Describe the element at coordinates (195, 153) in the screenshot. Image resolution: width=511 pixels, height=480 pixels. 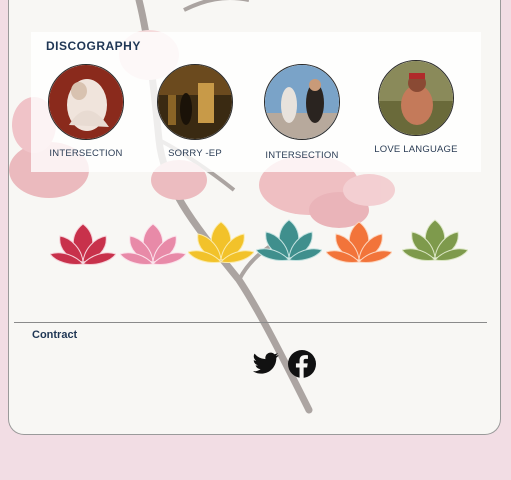
I see `album-name: SORRY -EP` at that location.